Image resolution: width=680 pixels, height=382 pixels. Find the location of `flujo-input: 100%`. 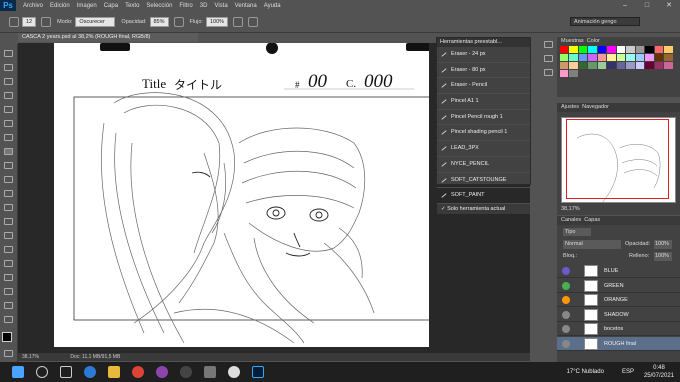

flujo-input: 100% is located at coordinates (217, 21).